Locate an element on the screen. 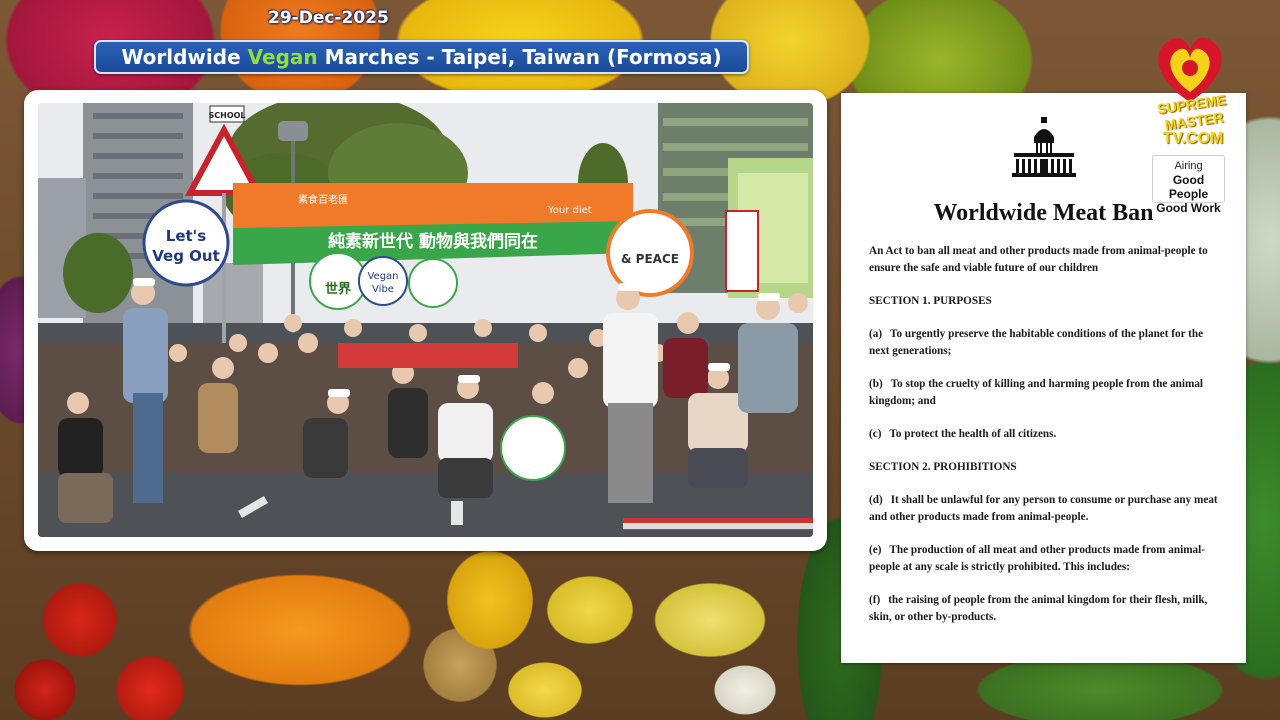 Image resolution: width=1280 pixels, height=720 pixels. document-title: Worldwide Meat Ban is located at coordinates (1043, 213).